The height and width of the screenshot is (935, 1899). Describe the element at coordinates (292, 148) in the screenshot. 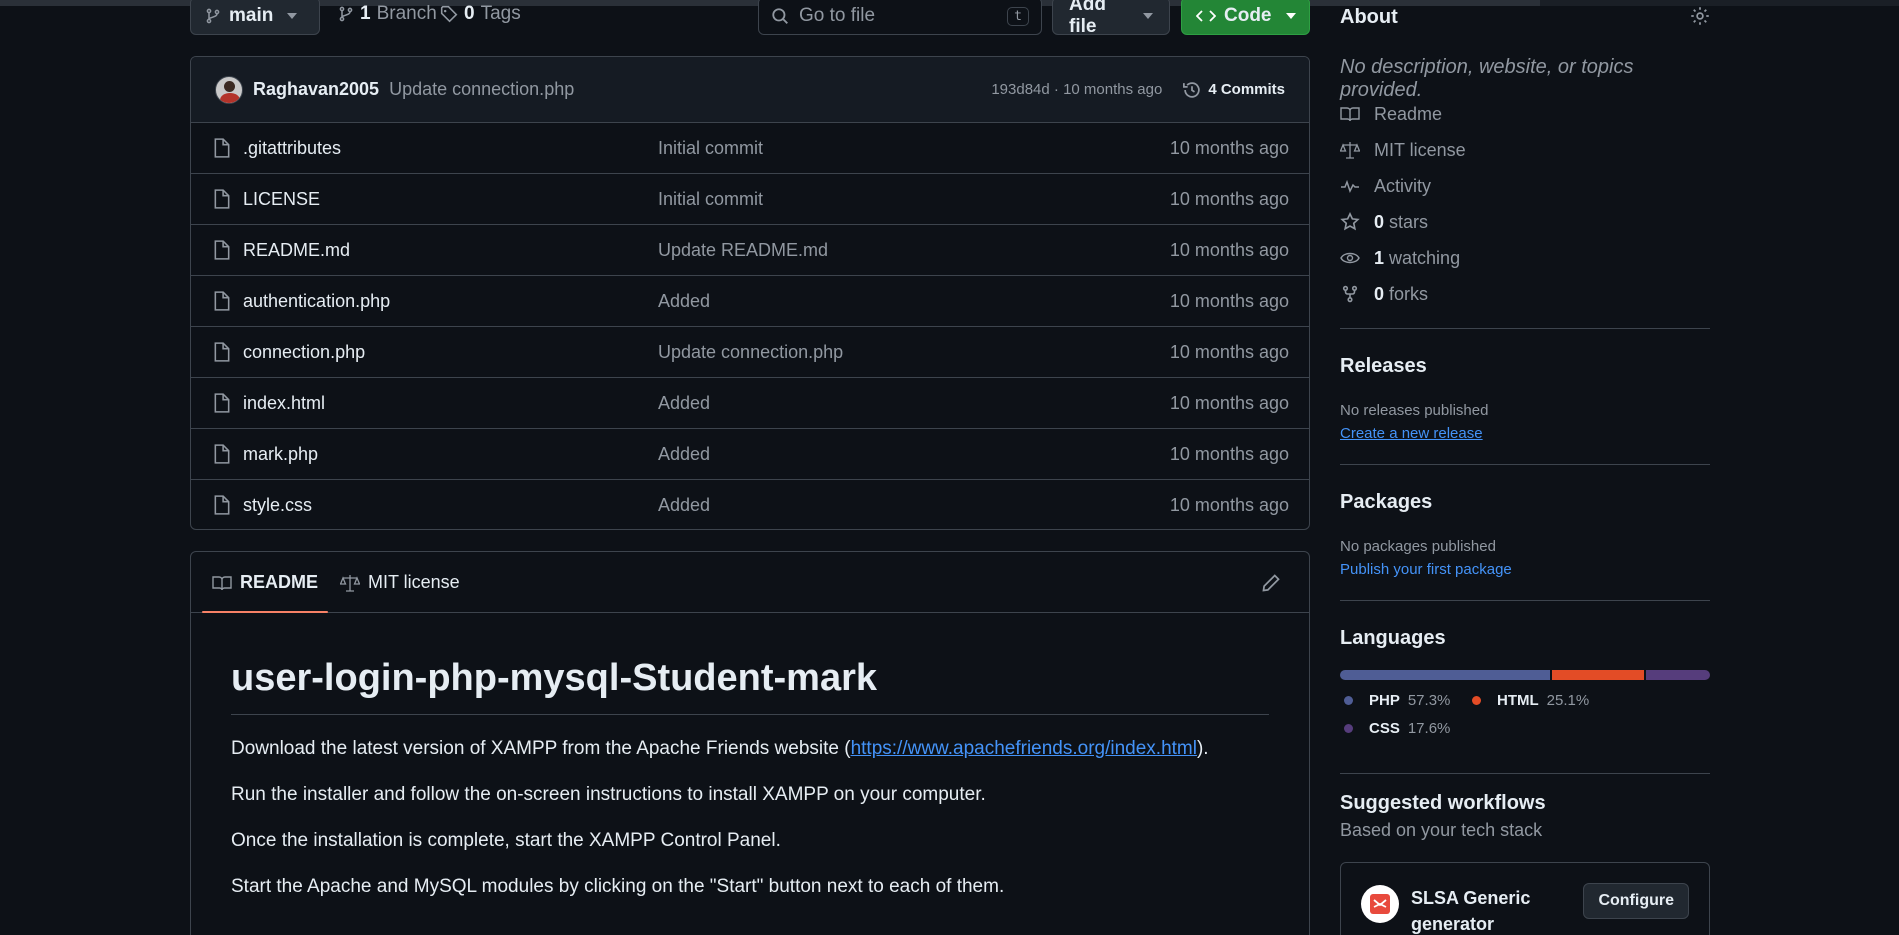

I see `file-name-link: .gitattributes` at that location.